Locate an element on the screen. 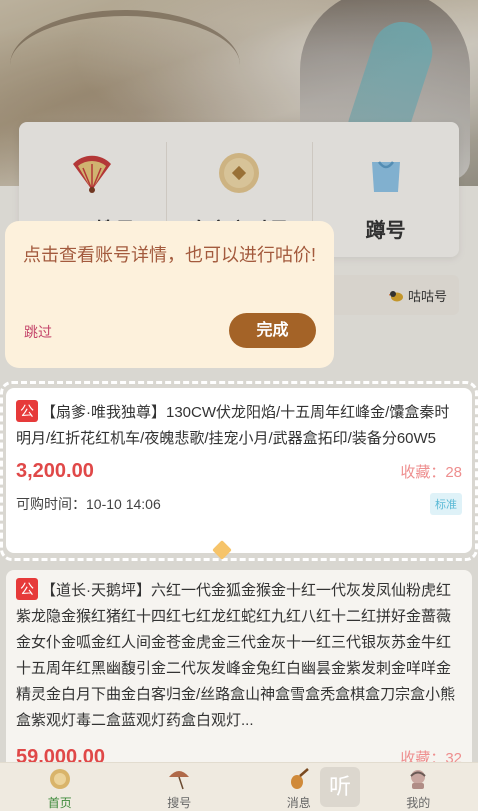 This screenshot has height=811, width=478. bag-icon is located at coordinates (385, 176).